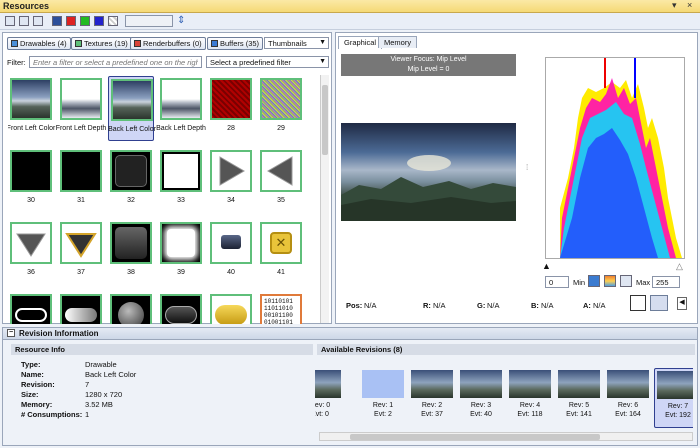  Describe the element at coordinates (546, 266) in the screenshot. I see `min-slider-icon: ▲` at that location.